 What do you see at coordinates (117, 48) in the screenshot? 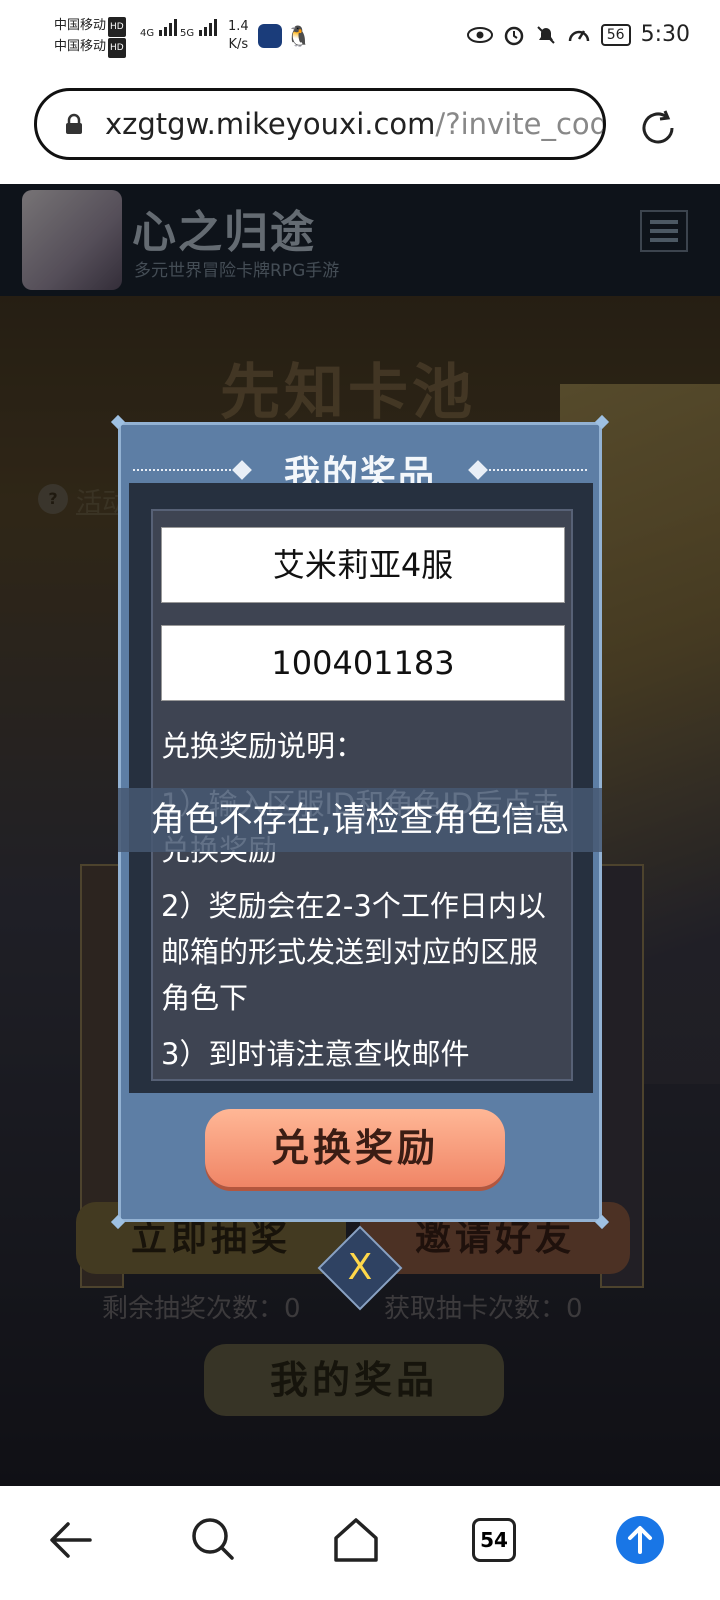
I see `hd-badge-2: HD` at bounding box center [117, 48].